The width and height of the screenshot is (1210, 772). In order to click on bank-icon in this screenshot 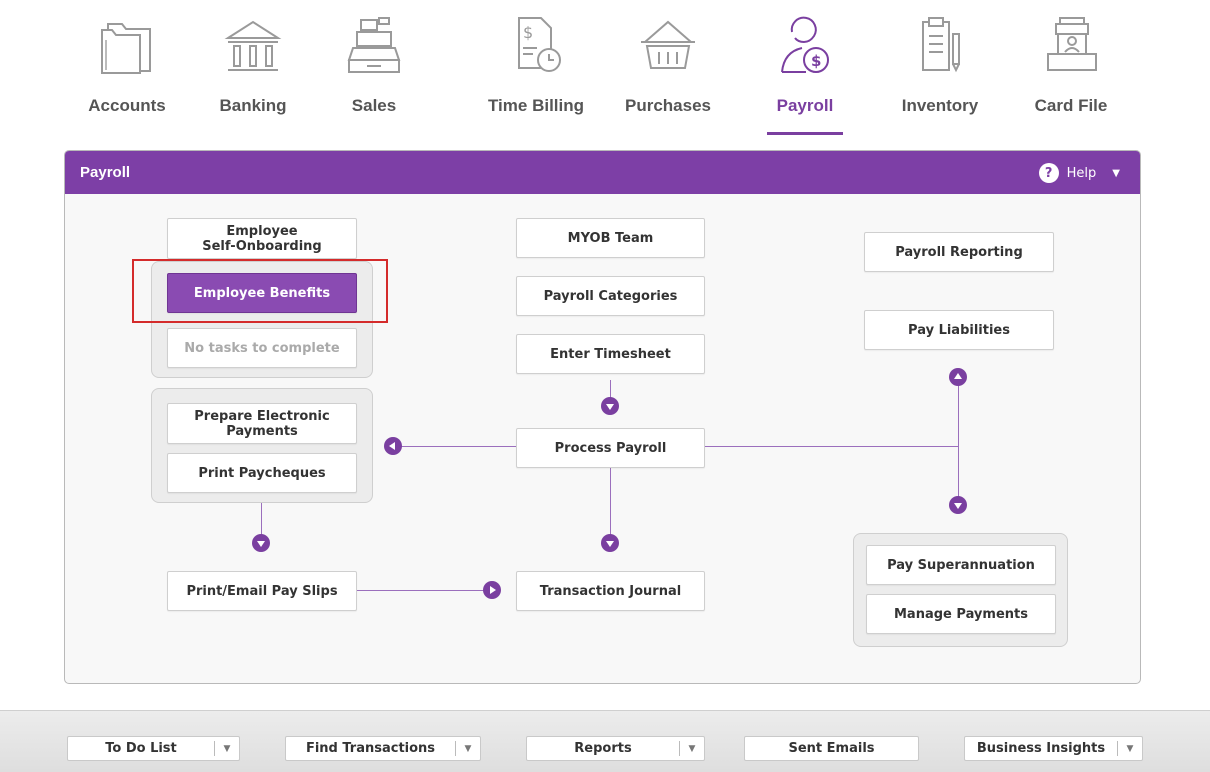, I will do `click(253, 45)`.